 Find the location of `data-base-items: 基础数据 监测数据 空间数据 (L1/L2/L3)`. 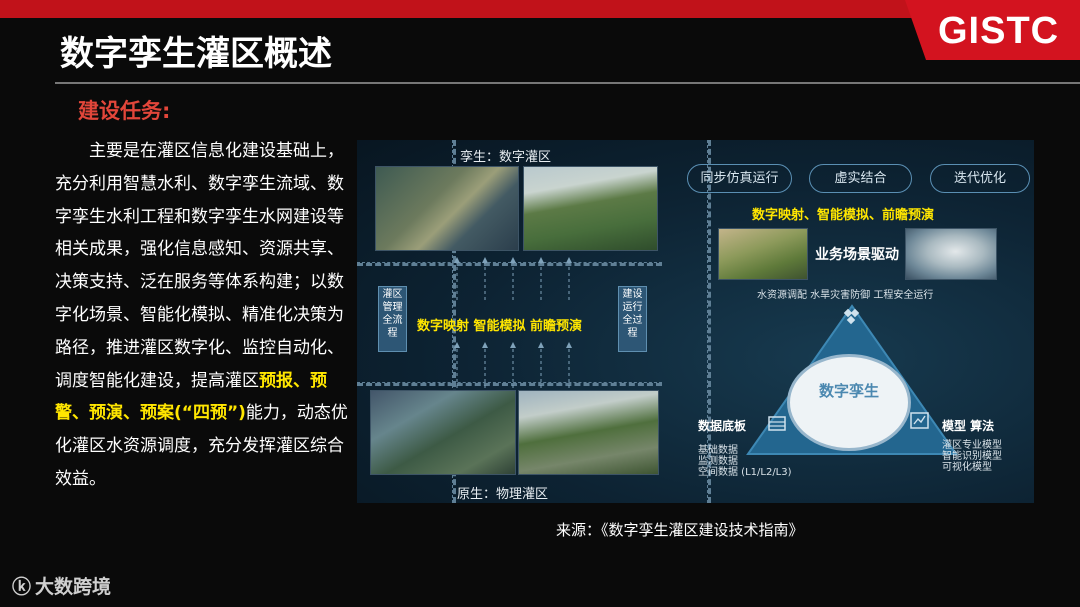

data-base-items: 基础数据 监测数据 空间数据 (L1/L2/L3) is located at coordinates (745, 461).